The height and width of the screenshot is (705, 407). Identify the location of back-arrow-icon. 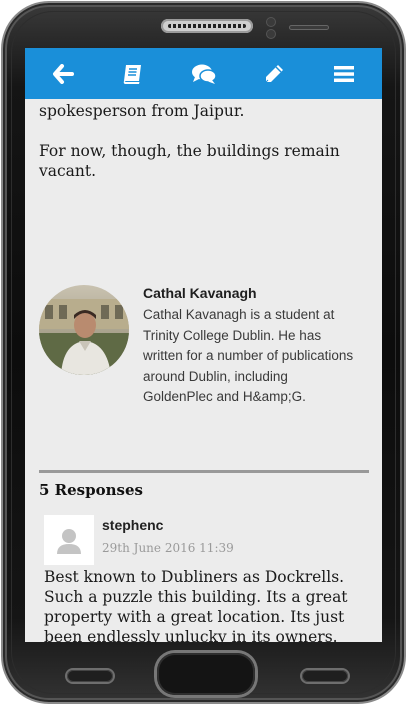
(63, 73).